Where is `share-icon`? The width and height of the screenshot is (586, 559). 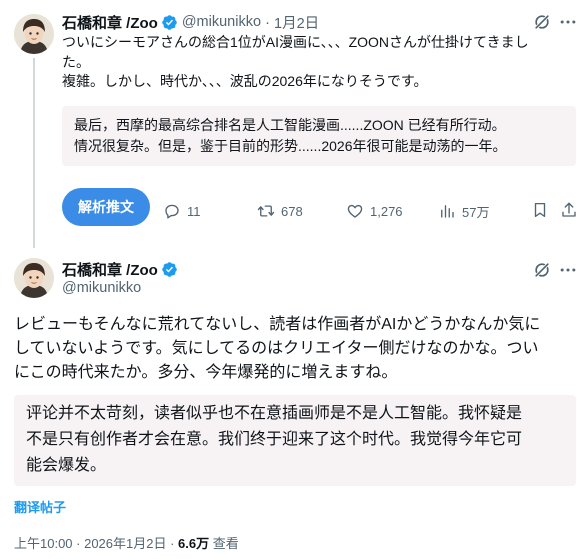 share-icon is located at coordinates (569, 210).